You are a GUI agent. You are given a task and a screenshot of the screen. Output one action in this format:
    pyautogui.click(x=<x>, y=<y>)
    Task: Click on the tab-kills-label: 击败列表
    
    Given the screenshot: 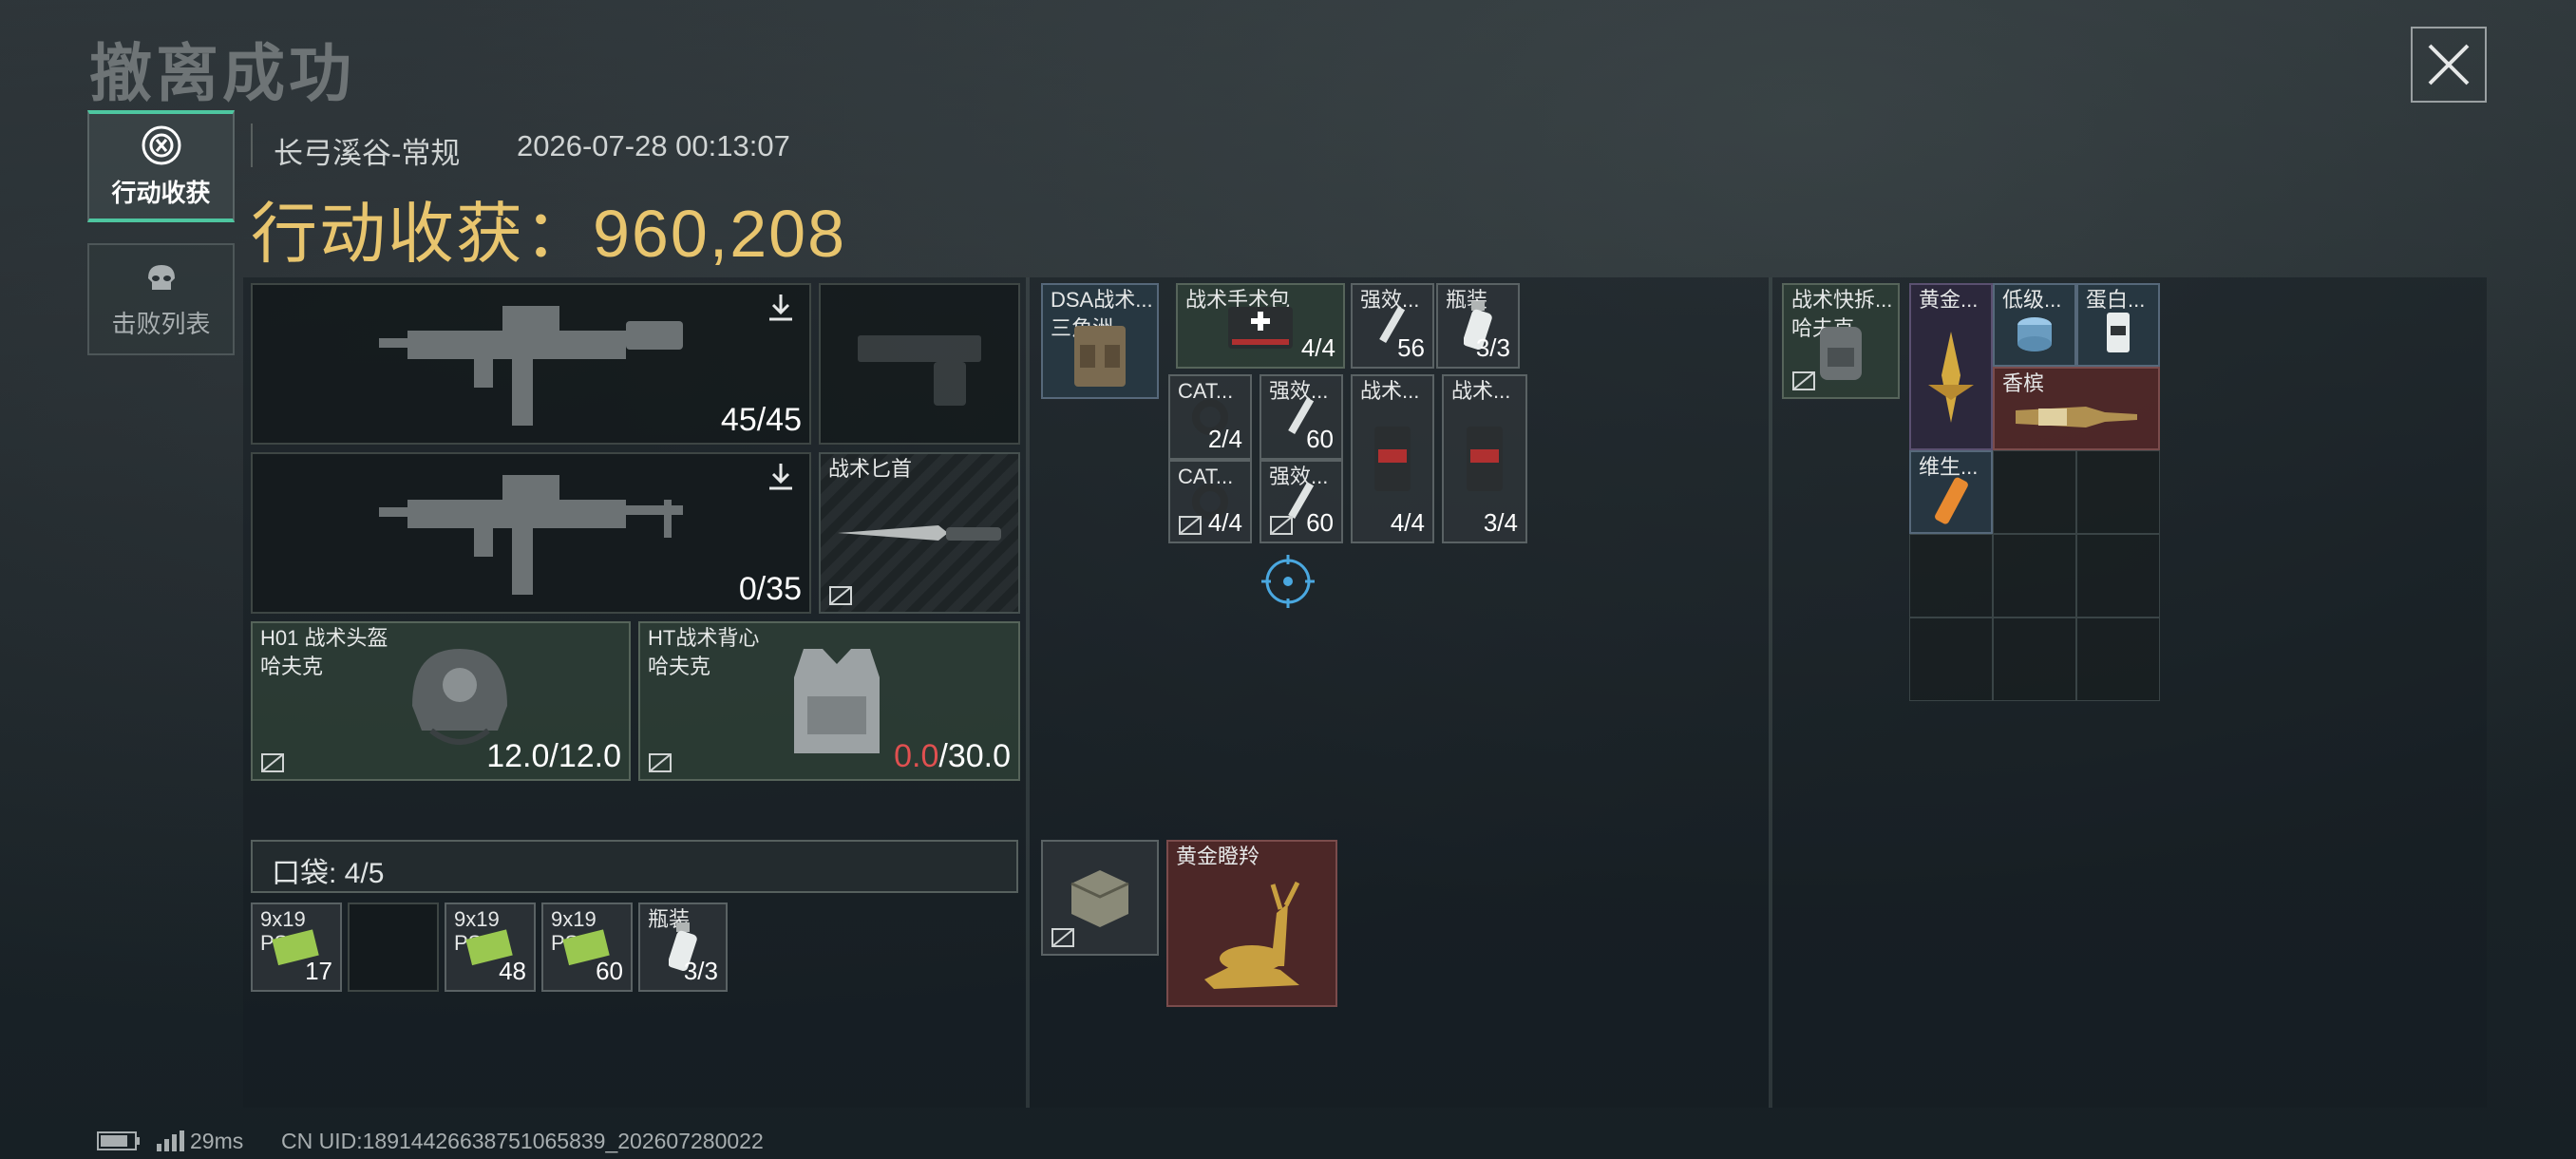 What is the action you would take?
    pyautogui.click(x=161, y=323)
    